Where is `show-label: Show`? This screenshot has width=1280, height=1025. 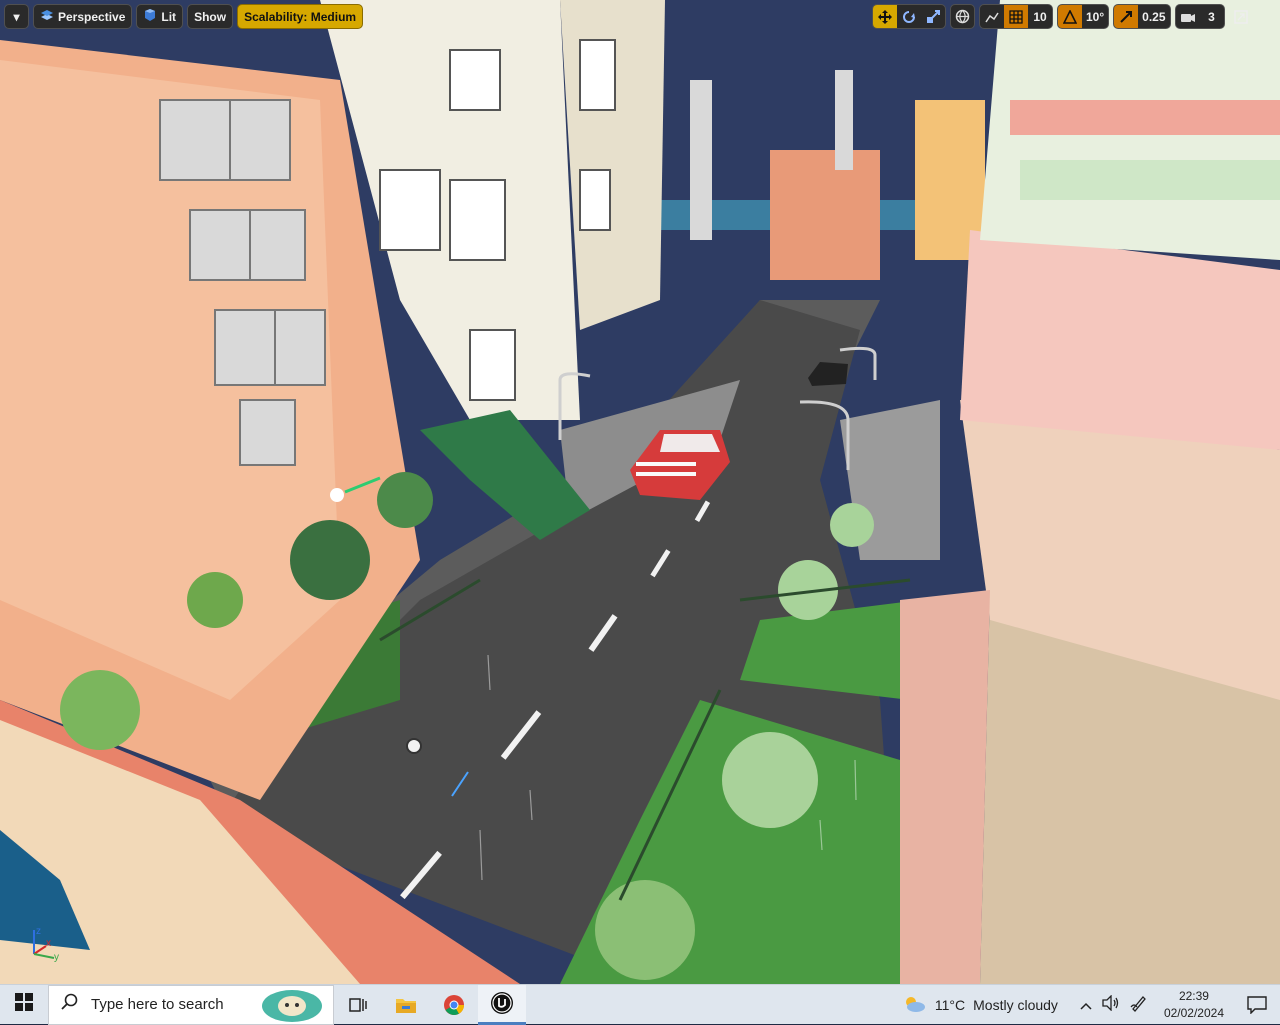
show-label: Show is located at coordinates (210, 16).